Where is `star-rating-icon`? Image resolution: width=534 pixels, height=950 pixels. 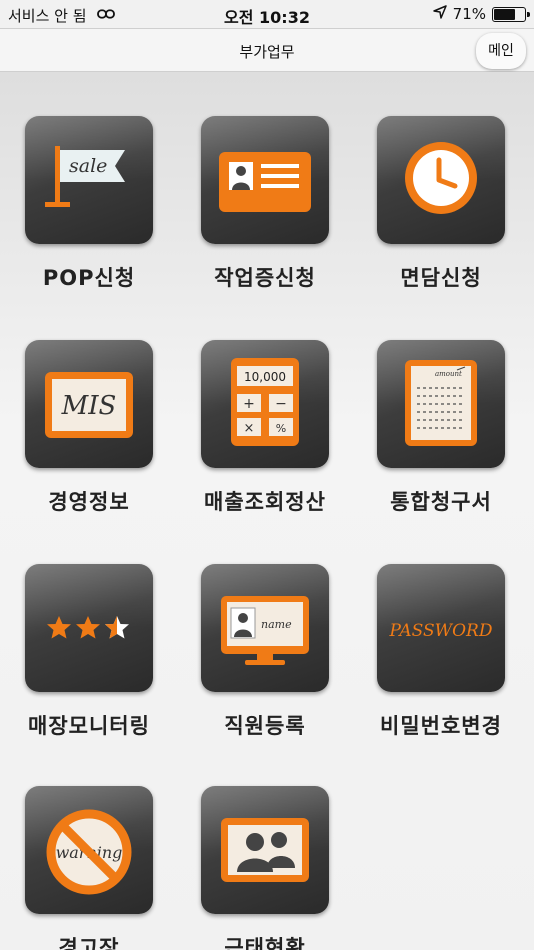
star-rating-icon is located at coordinates (89, 628).